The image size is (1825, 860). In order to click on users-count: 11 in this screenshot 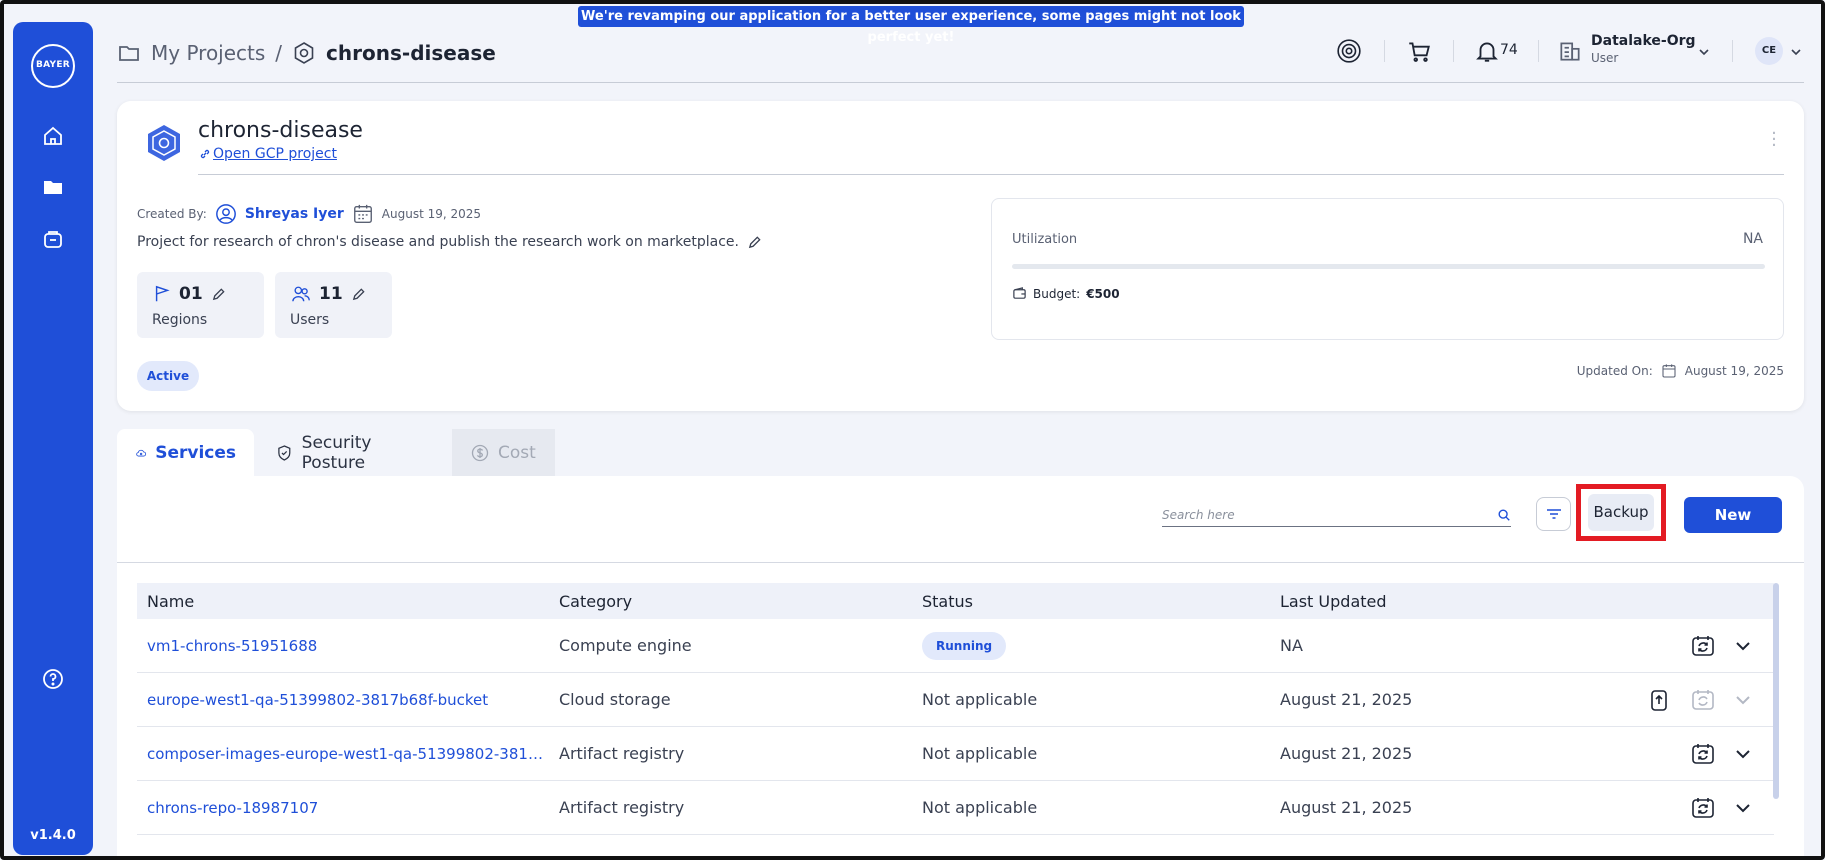, I will do `click(331, 294)`.